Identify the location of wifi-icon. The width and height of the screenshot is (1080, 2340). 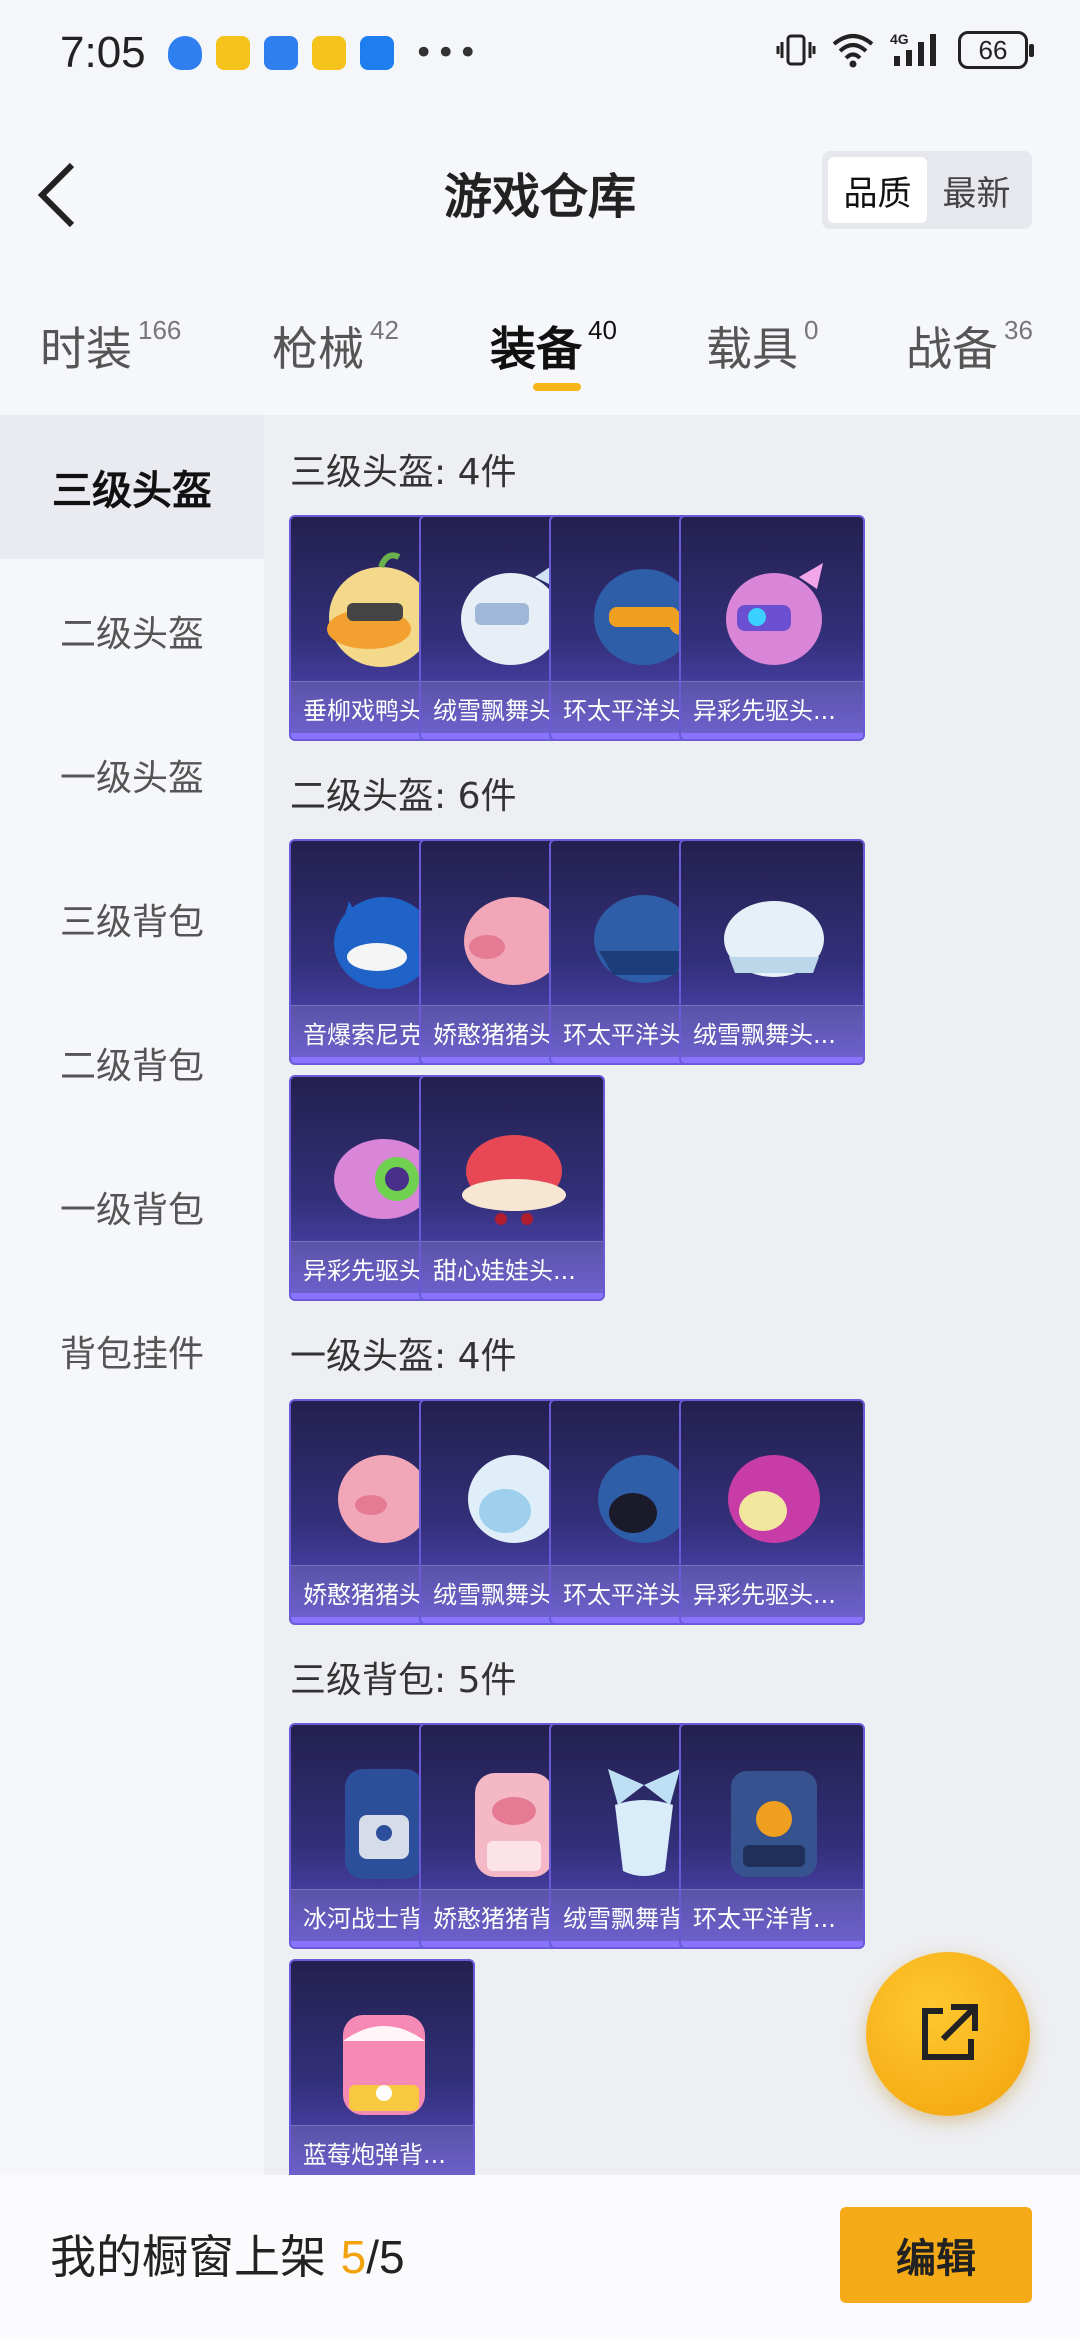
(853, 51).